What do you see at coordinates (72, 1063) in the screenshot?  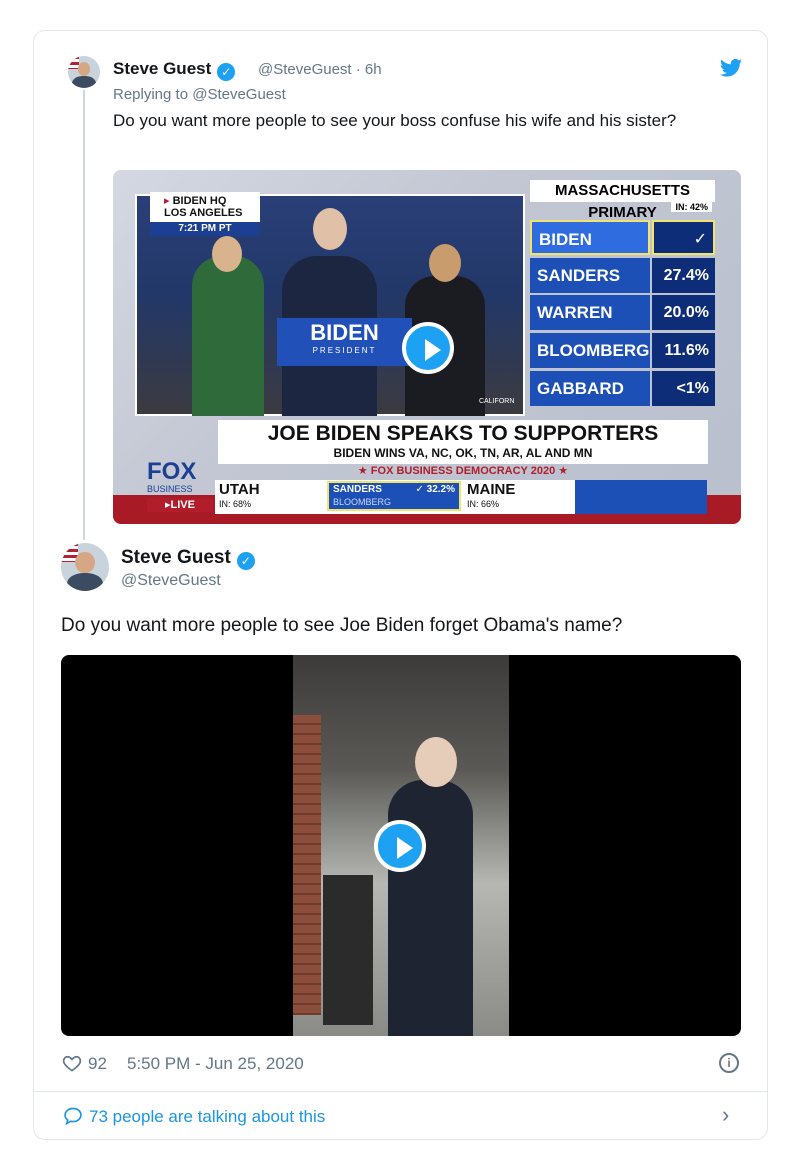 I see `heart-icon` at bounding box center [72, 1063].